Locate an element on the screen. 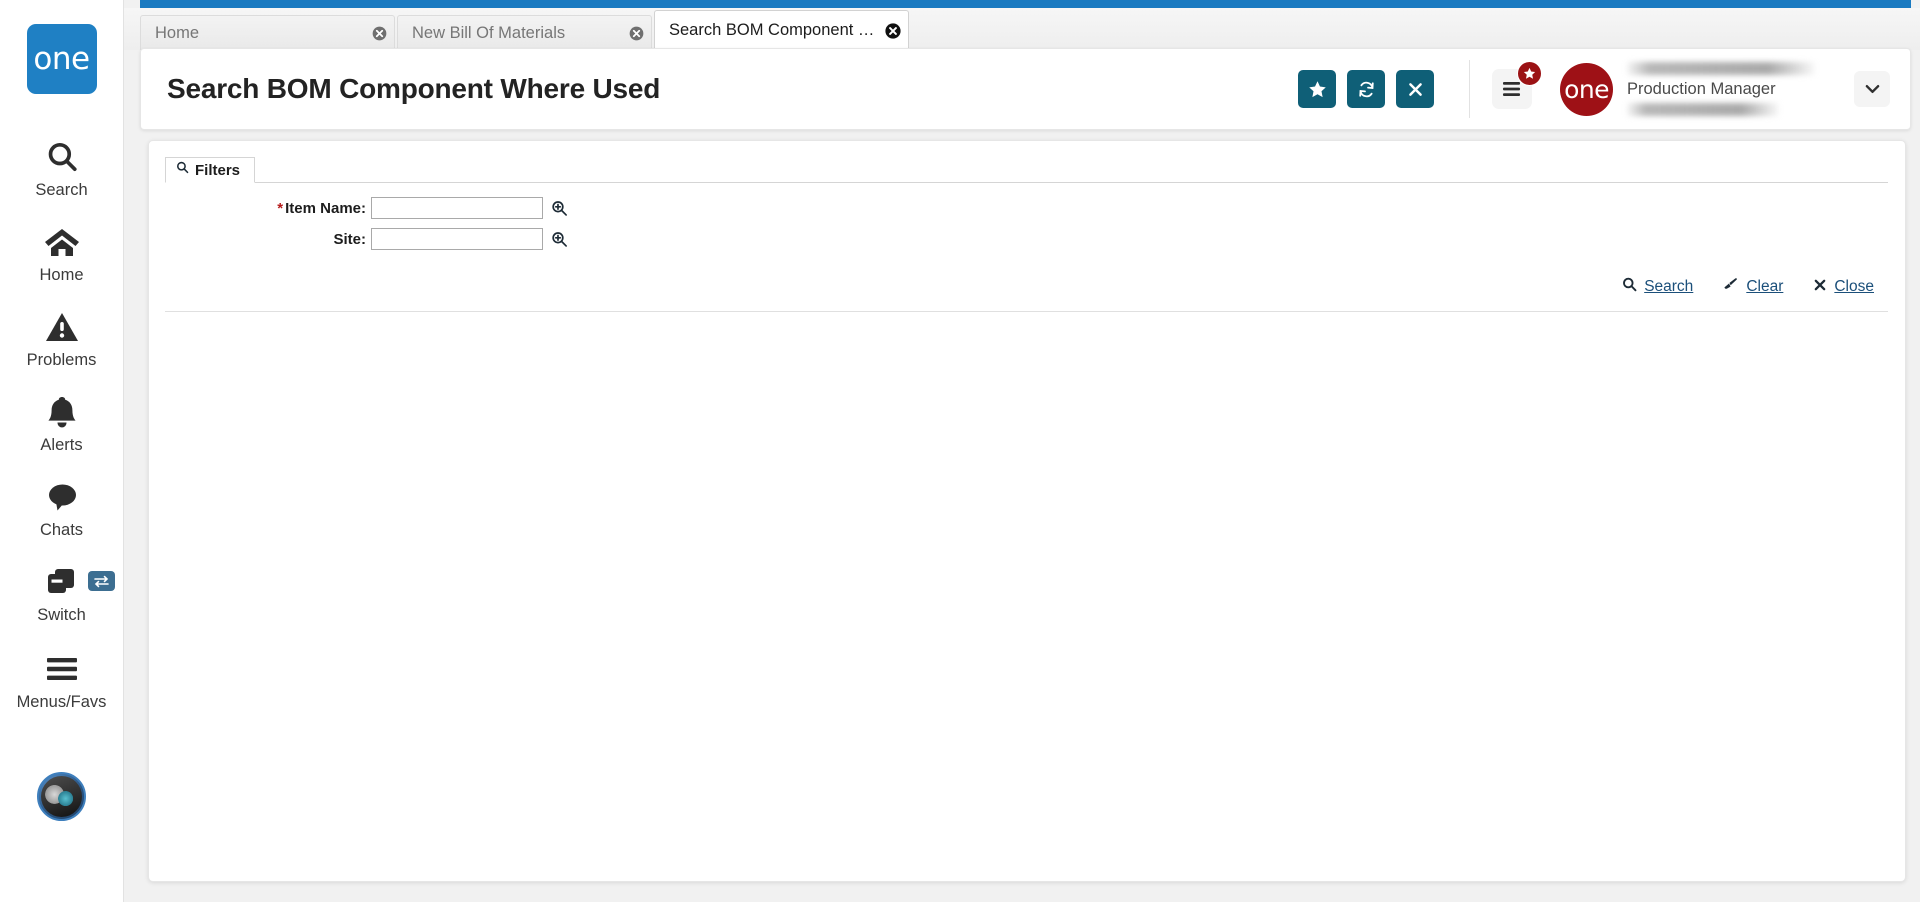 This screenshot has height=902, width=1920. sidebar-item-chats: Chats is located at coordinates (62, 508).